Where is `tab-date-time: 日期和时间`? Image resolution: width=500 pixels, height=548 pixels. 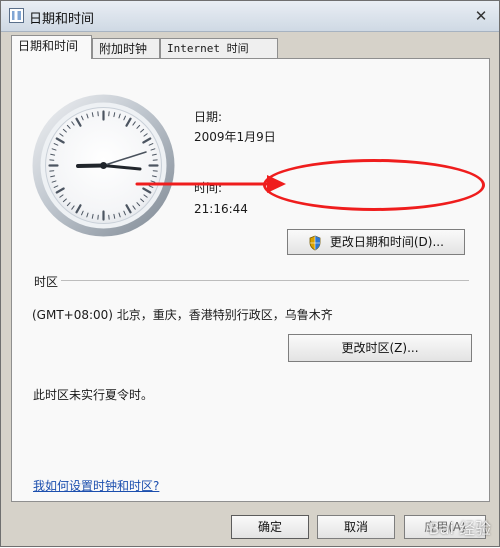
tab-date-time: 日期和时间 is located at coordinates (51, 47).